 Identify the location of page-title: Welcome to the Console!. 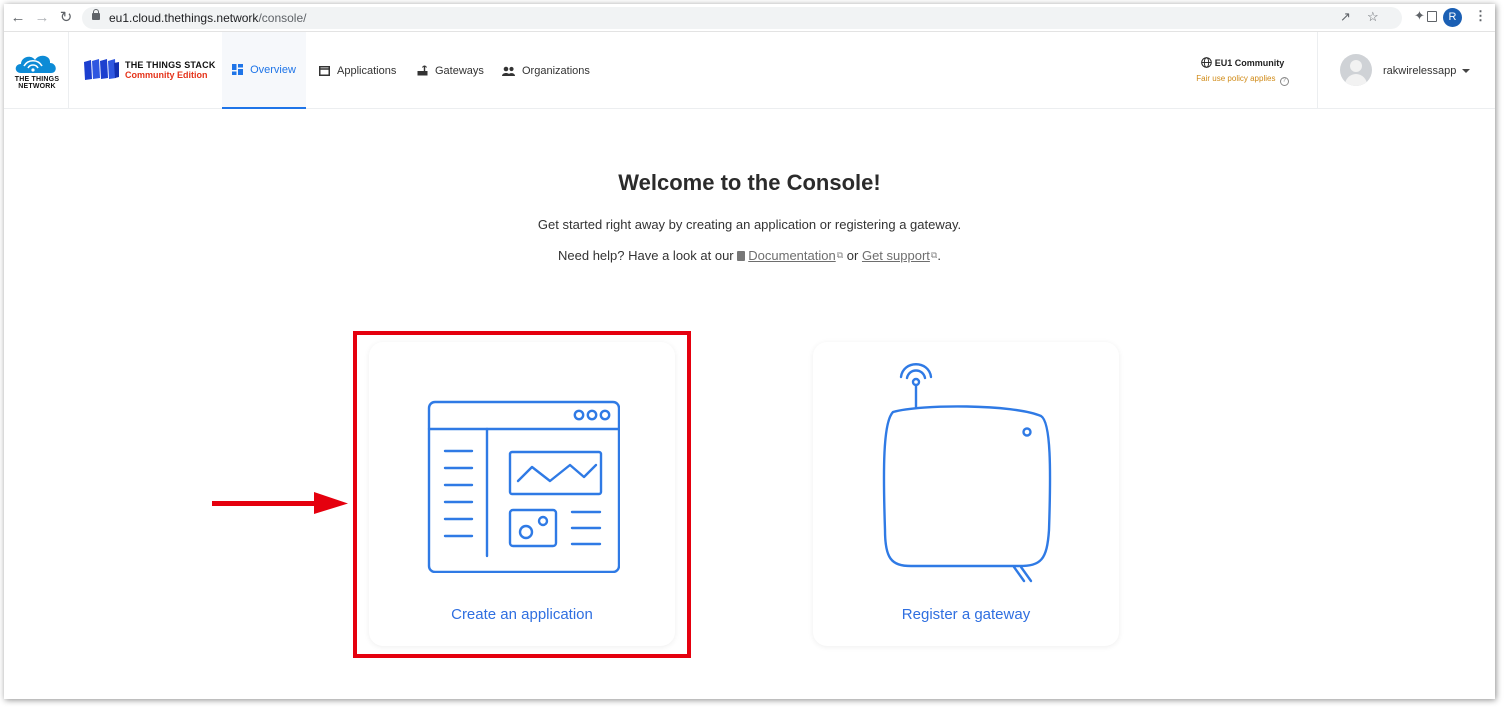
(749, 182).